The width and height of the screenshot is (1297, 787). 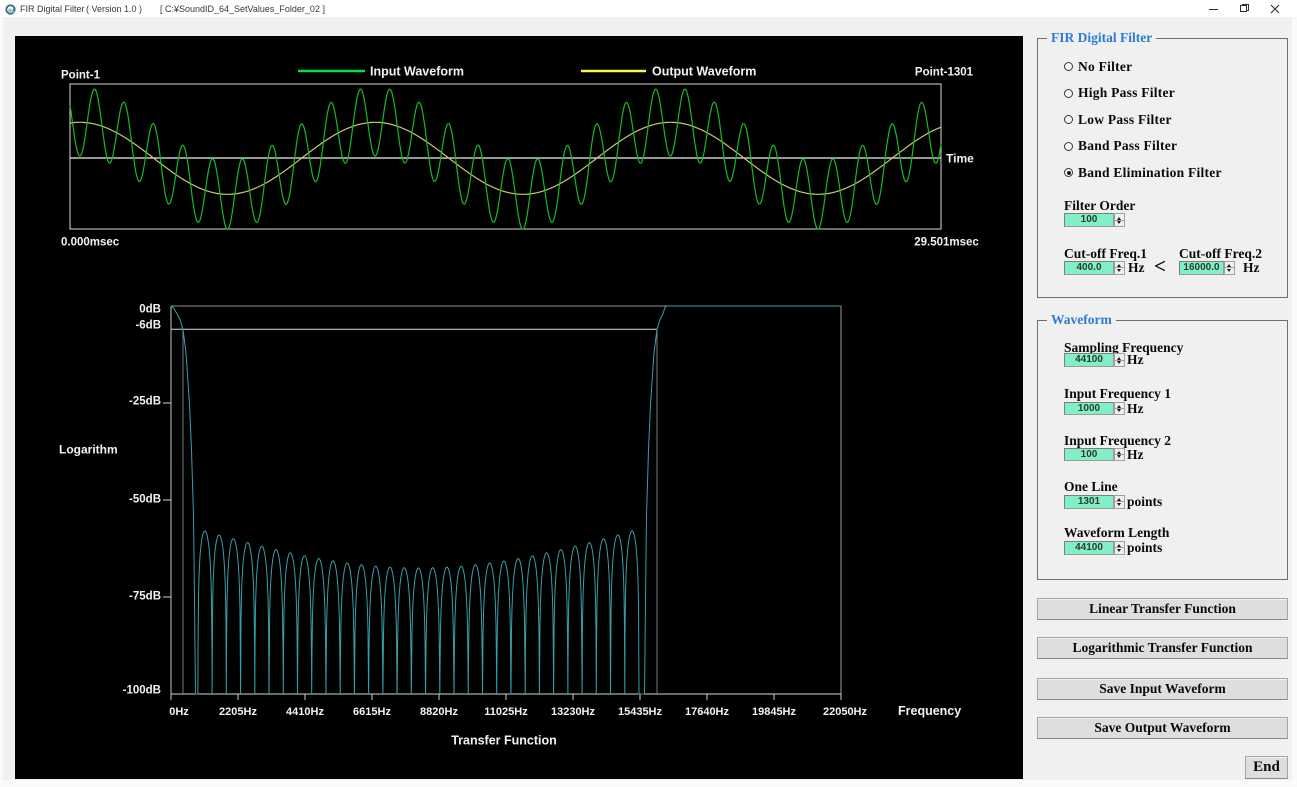 What do you see at coordinates (145, 597) in the screenshot?
I see `svg-text: -75dB` at bounding box center [145, 597].